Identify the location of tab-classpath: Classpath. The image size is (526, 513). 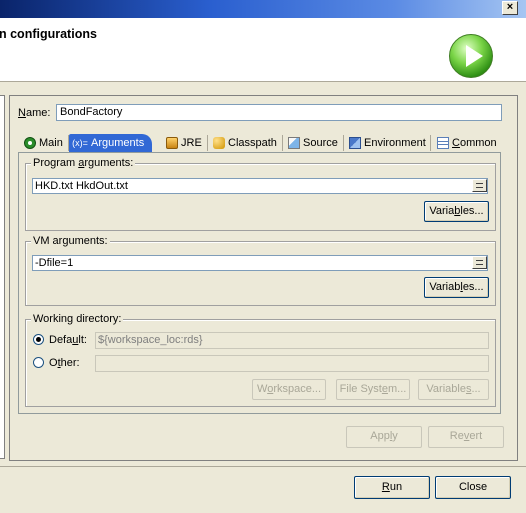
(244, 143).